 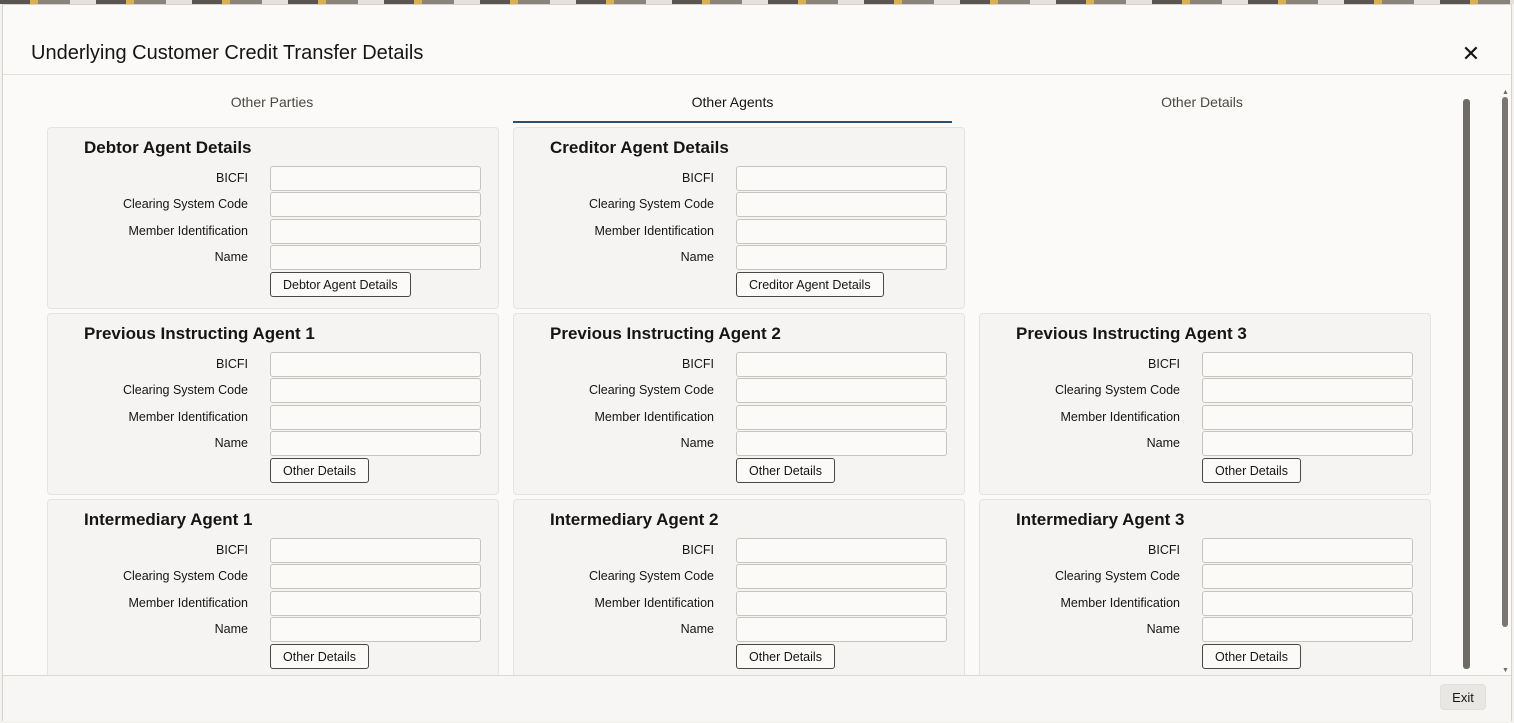 I want to click on tab-bar: Other Parties Other Agents Other Details, so click(x=742, y=105).